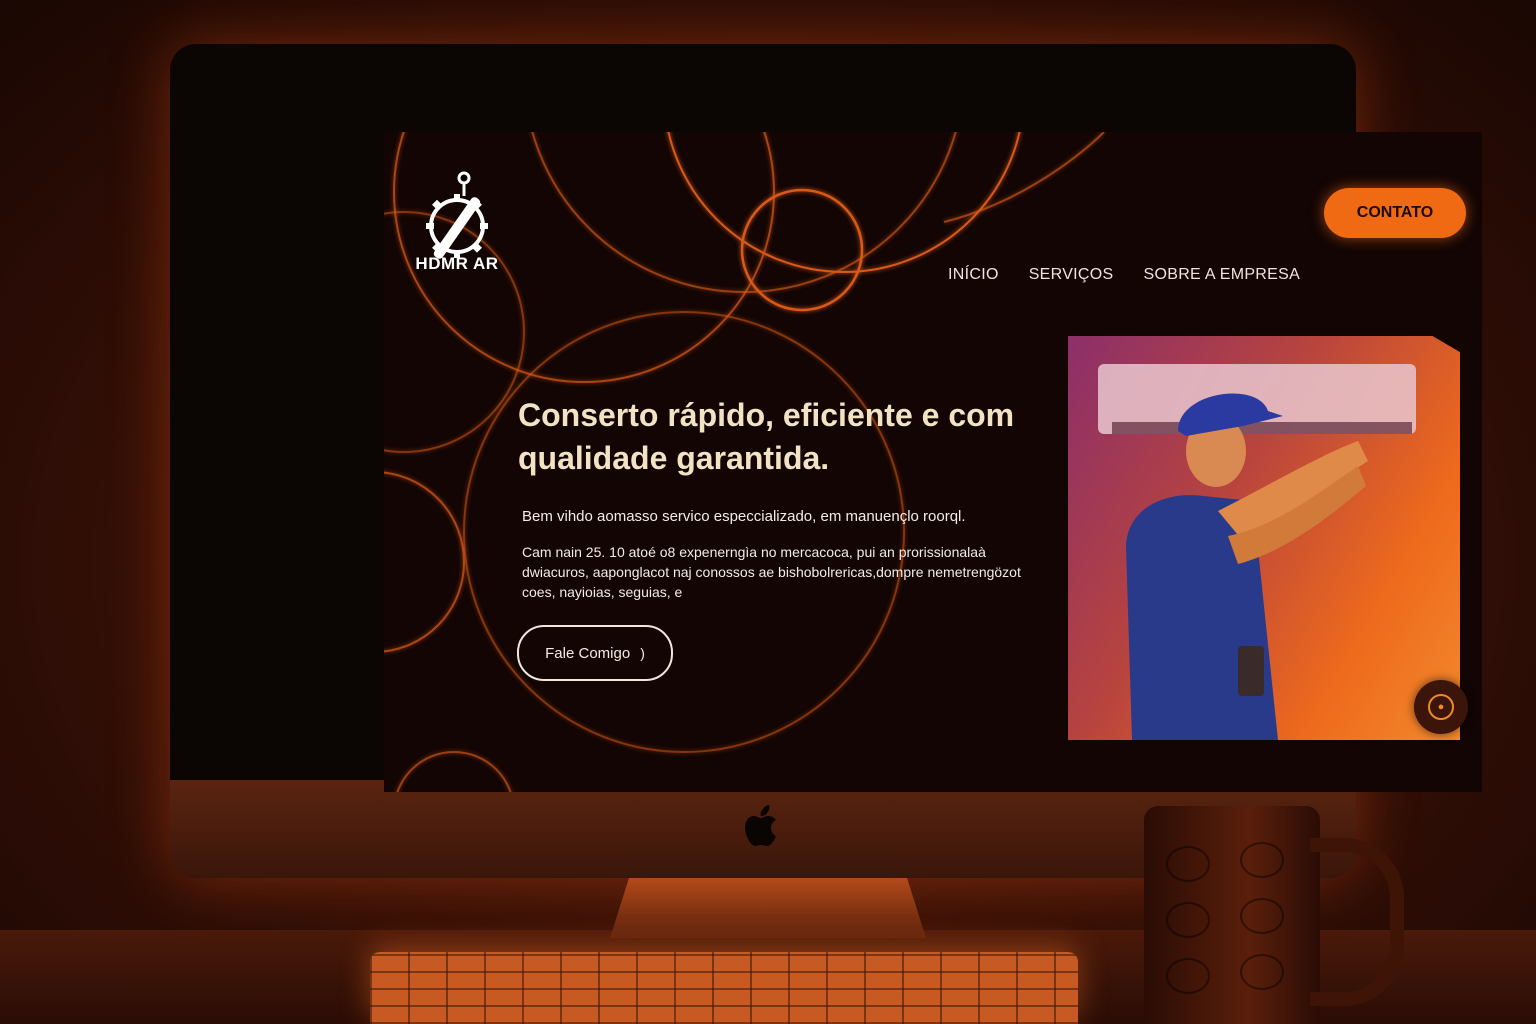 The height and width of the screenshot is (1024, 1536). Describe the element at coordinates (588, 653) in the screenshot. I see `fale-comigo-label: Fale Comigo` at that location.